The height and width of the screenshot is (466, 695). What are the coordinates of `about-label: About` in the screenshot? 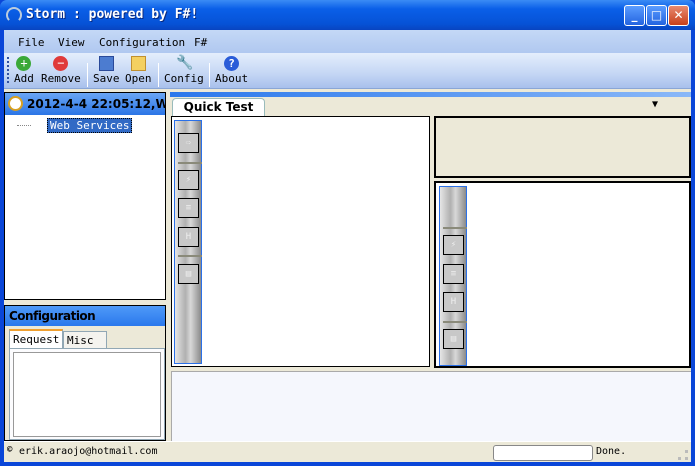 It's located at (232, 78).